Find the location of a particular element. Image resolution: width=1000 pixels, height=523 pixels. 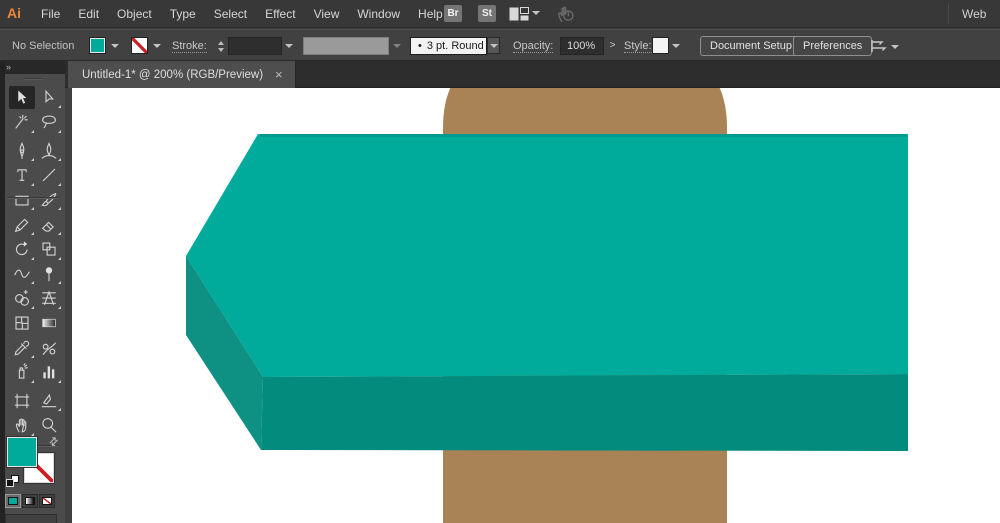

eraser-tool is located at coordinates (49, 224).